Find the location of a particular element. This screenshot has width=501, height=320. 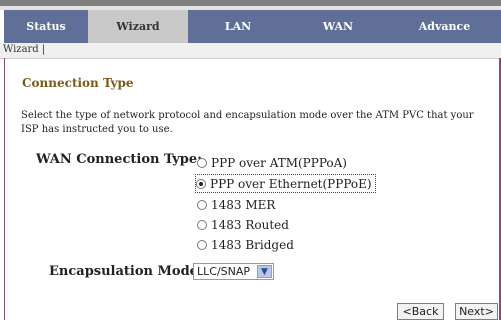

radio-1483-bridged-icon is located at coordinates (202, 244).